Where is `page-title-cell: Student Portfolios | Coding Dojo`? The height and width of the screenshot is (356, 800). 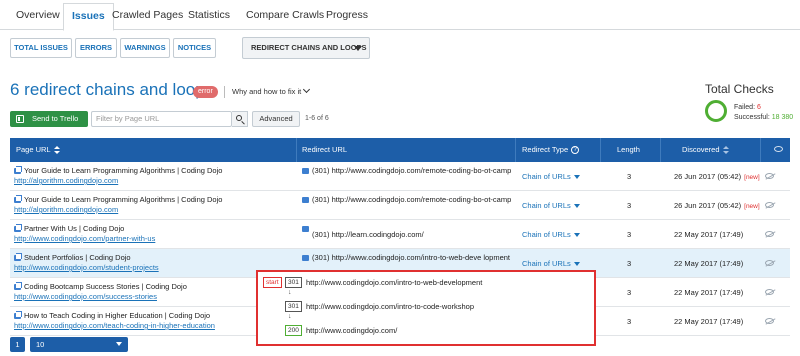 page-title-cell: Student Portfolios | Coding Dojo is located at coordinates (77, 257).